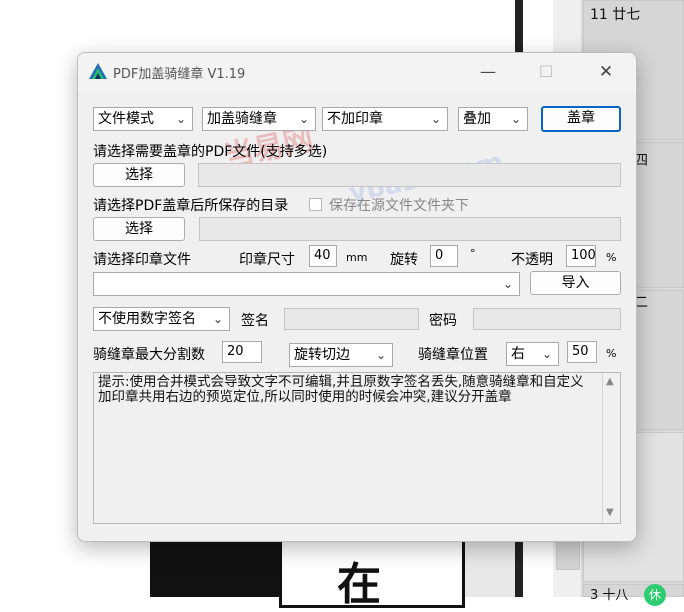 This screenshot has height=612, width=684. Describe the element at coordinates (606, 72) in the screenshot. I see `close-button: ✕` at that location.